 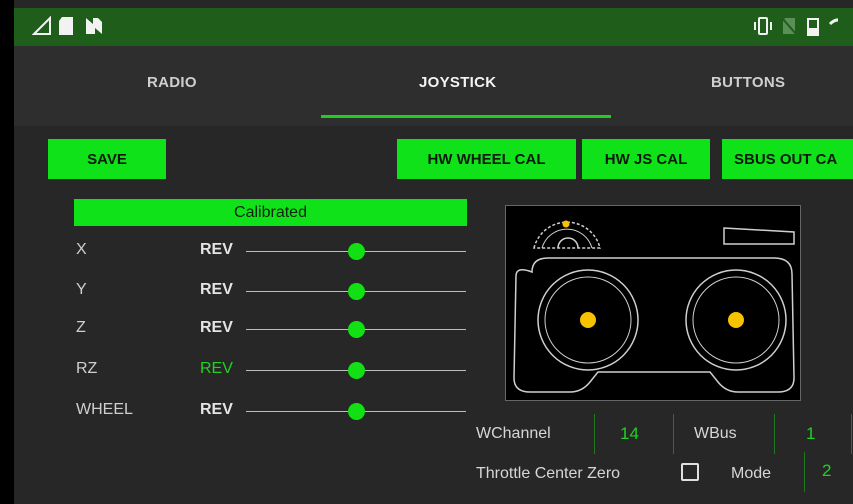 What do you see at coordinates (513, 433) in the screenshot?
I see `wchannel-label: WChannel` at bounding box center [513, 433].